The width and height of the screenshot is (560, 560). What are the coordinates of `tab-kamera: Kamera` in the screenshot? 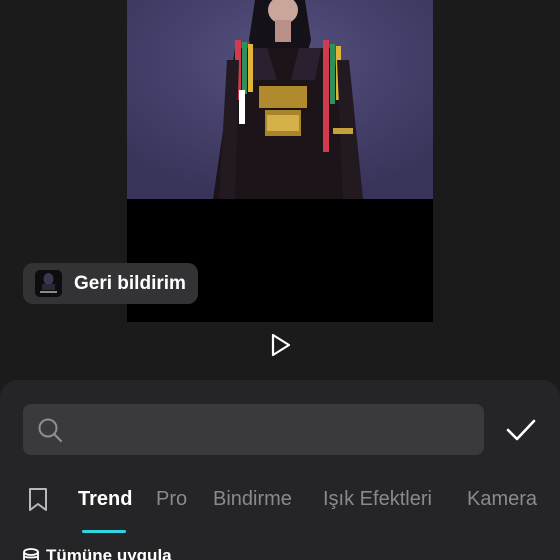 It's located at (502, 499).